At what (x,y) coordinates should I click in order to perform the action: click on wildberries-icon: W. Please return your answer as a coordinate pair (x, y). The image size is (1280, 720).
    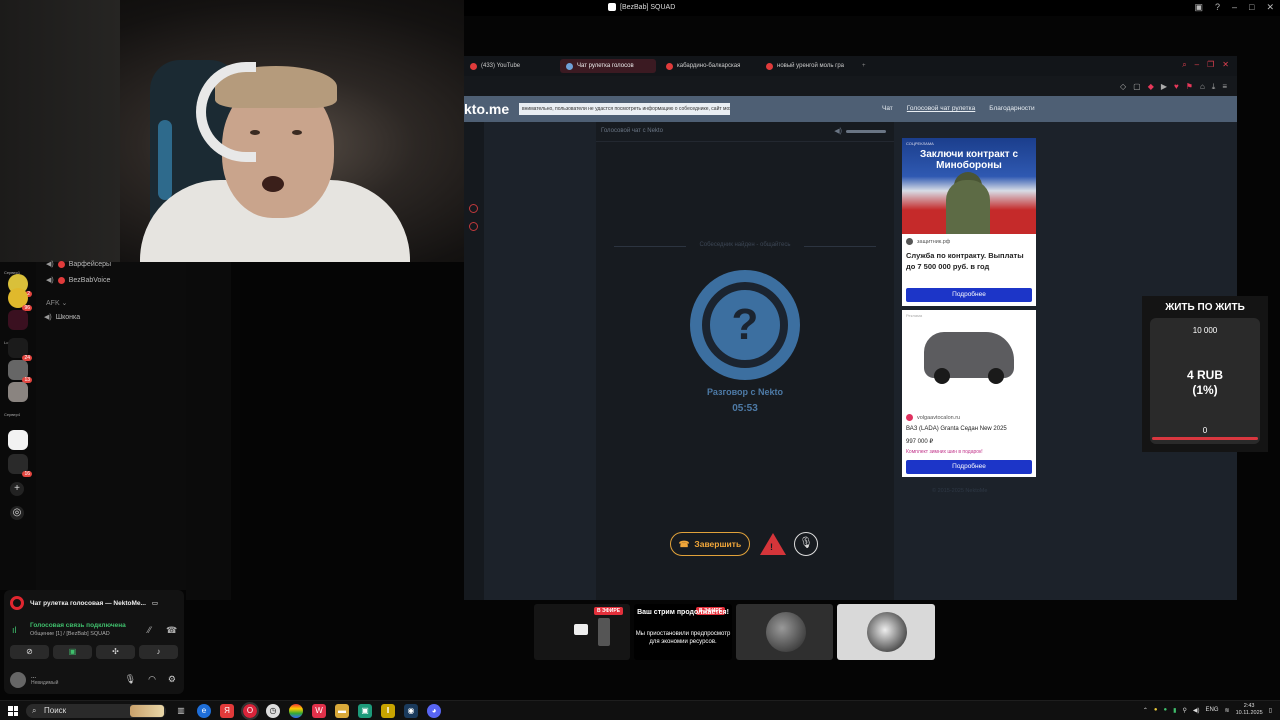
    Looking at the image, I should click on (319, 711).